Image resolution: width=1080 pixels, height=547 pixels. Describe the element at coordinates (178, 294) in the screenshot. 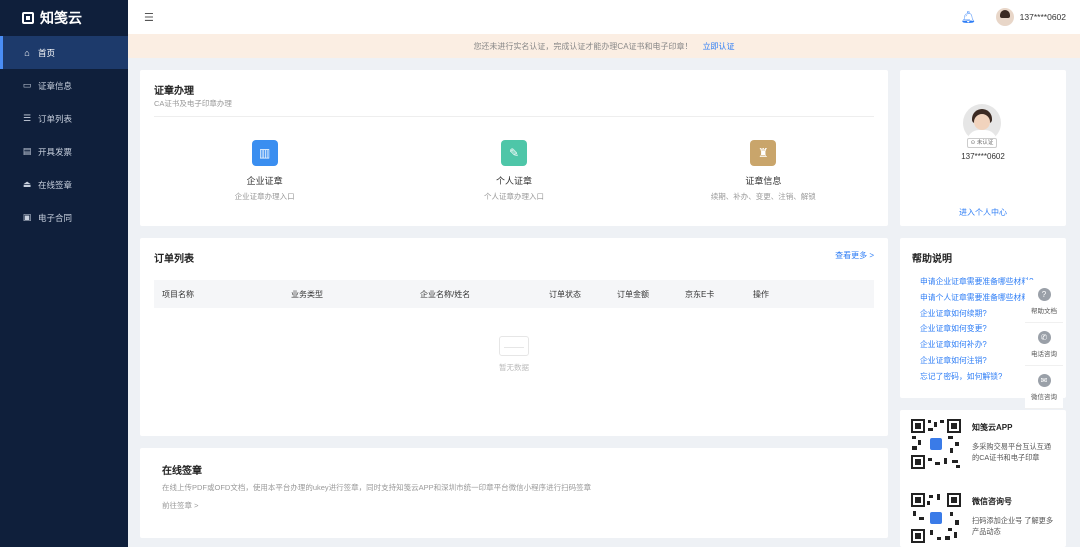

I see `column-header: 项目名称` at that location.